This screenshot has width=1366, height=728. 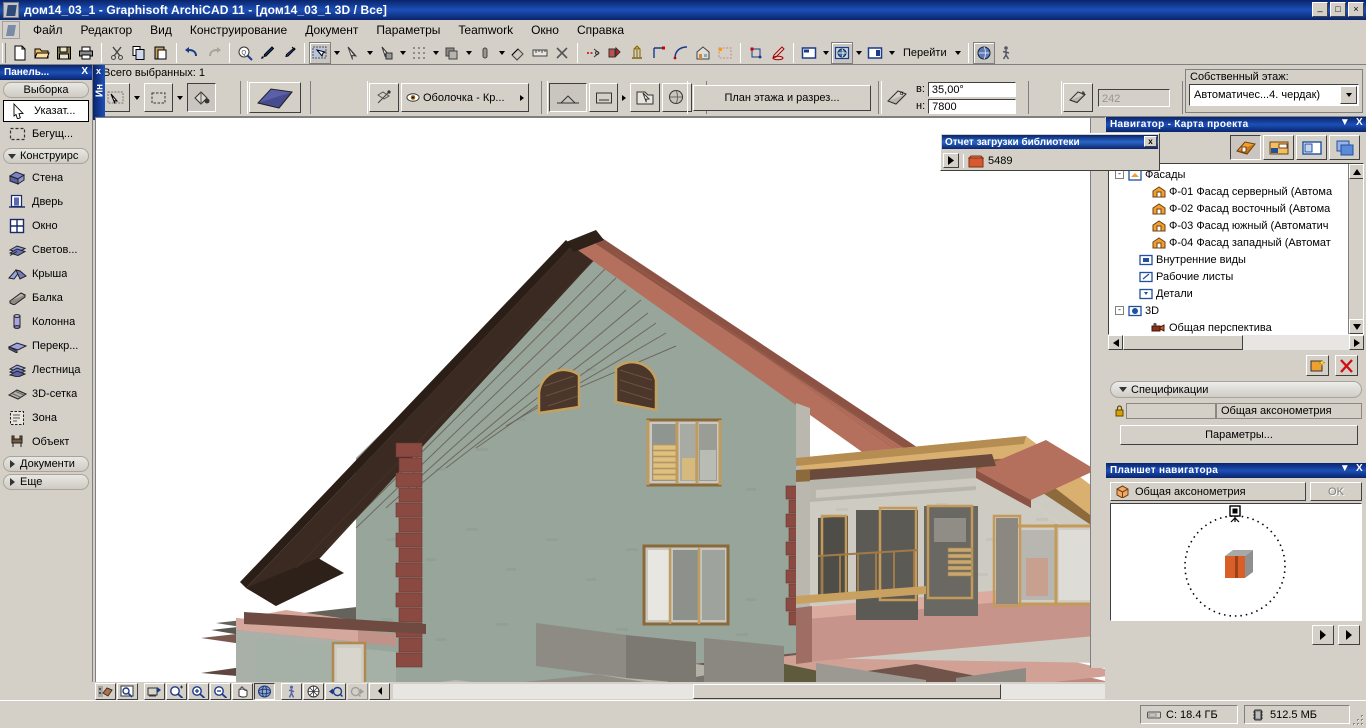 I want to click on ok-button: OK, so click(x=1336, y=491).